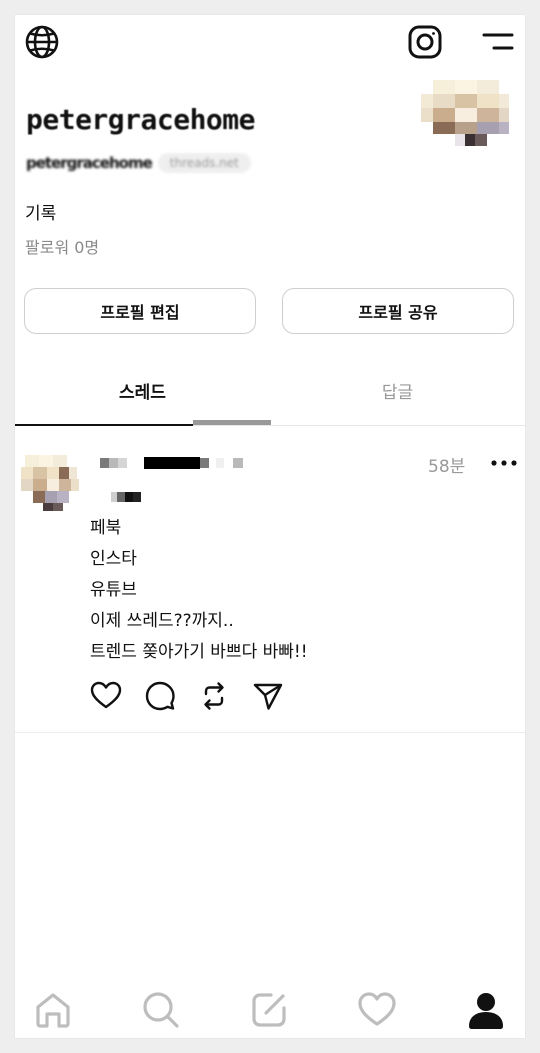 The height and width of the screenshot is (1053, 540). Describe the element at coordinates (279, 696) in the screenshot. I see `send-icon` at that location.